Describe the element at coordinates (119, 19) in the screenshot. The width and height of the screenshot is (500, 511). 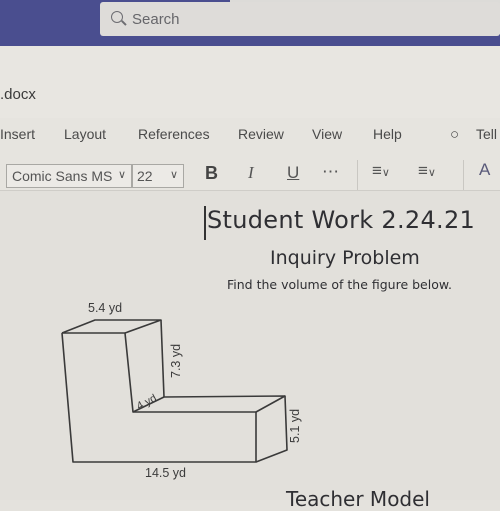
I see `search-icon` at that location.